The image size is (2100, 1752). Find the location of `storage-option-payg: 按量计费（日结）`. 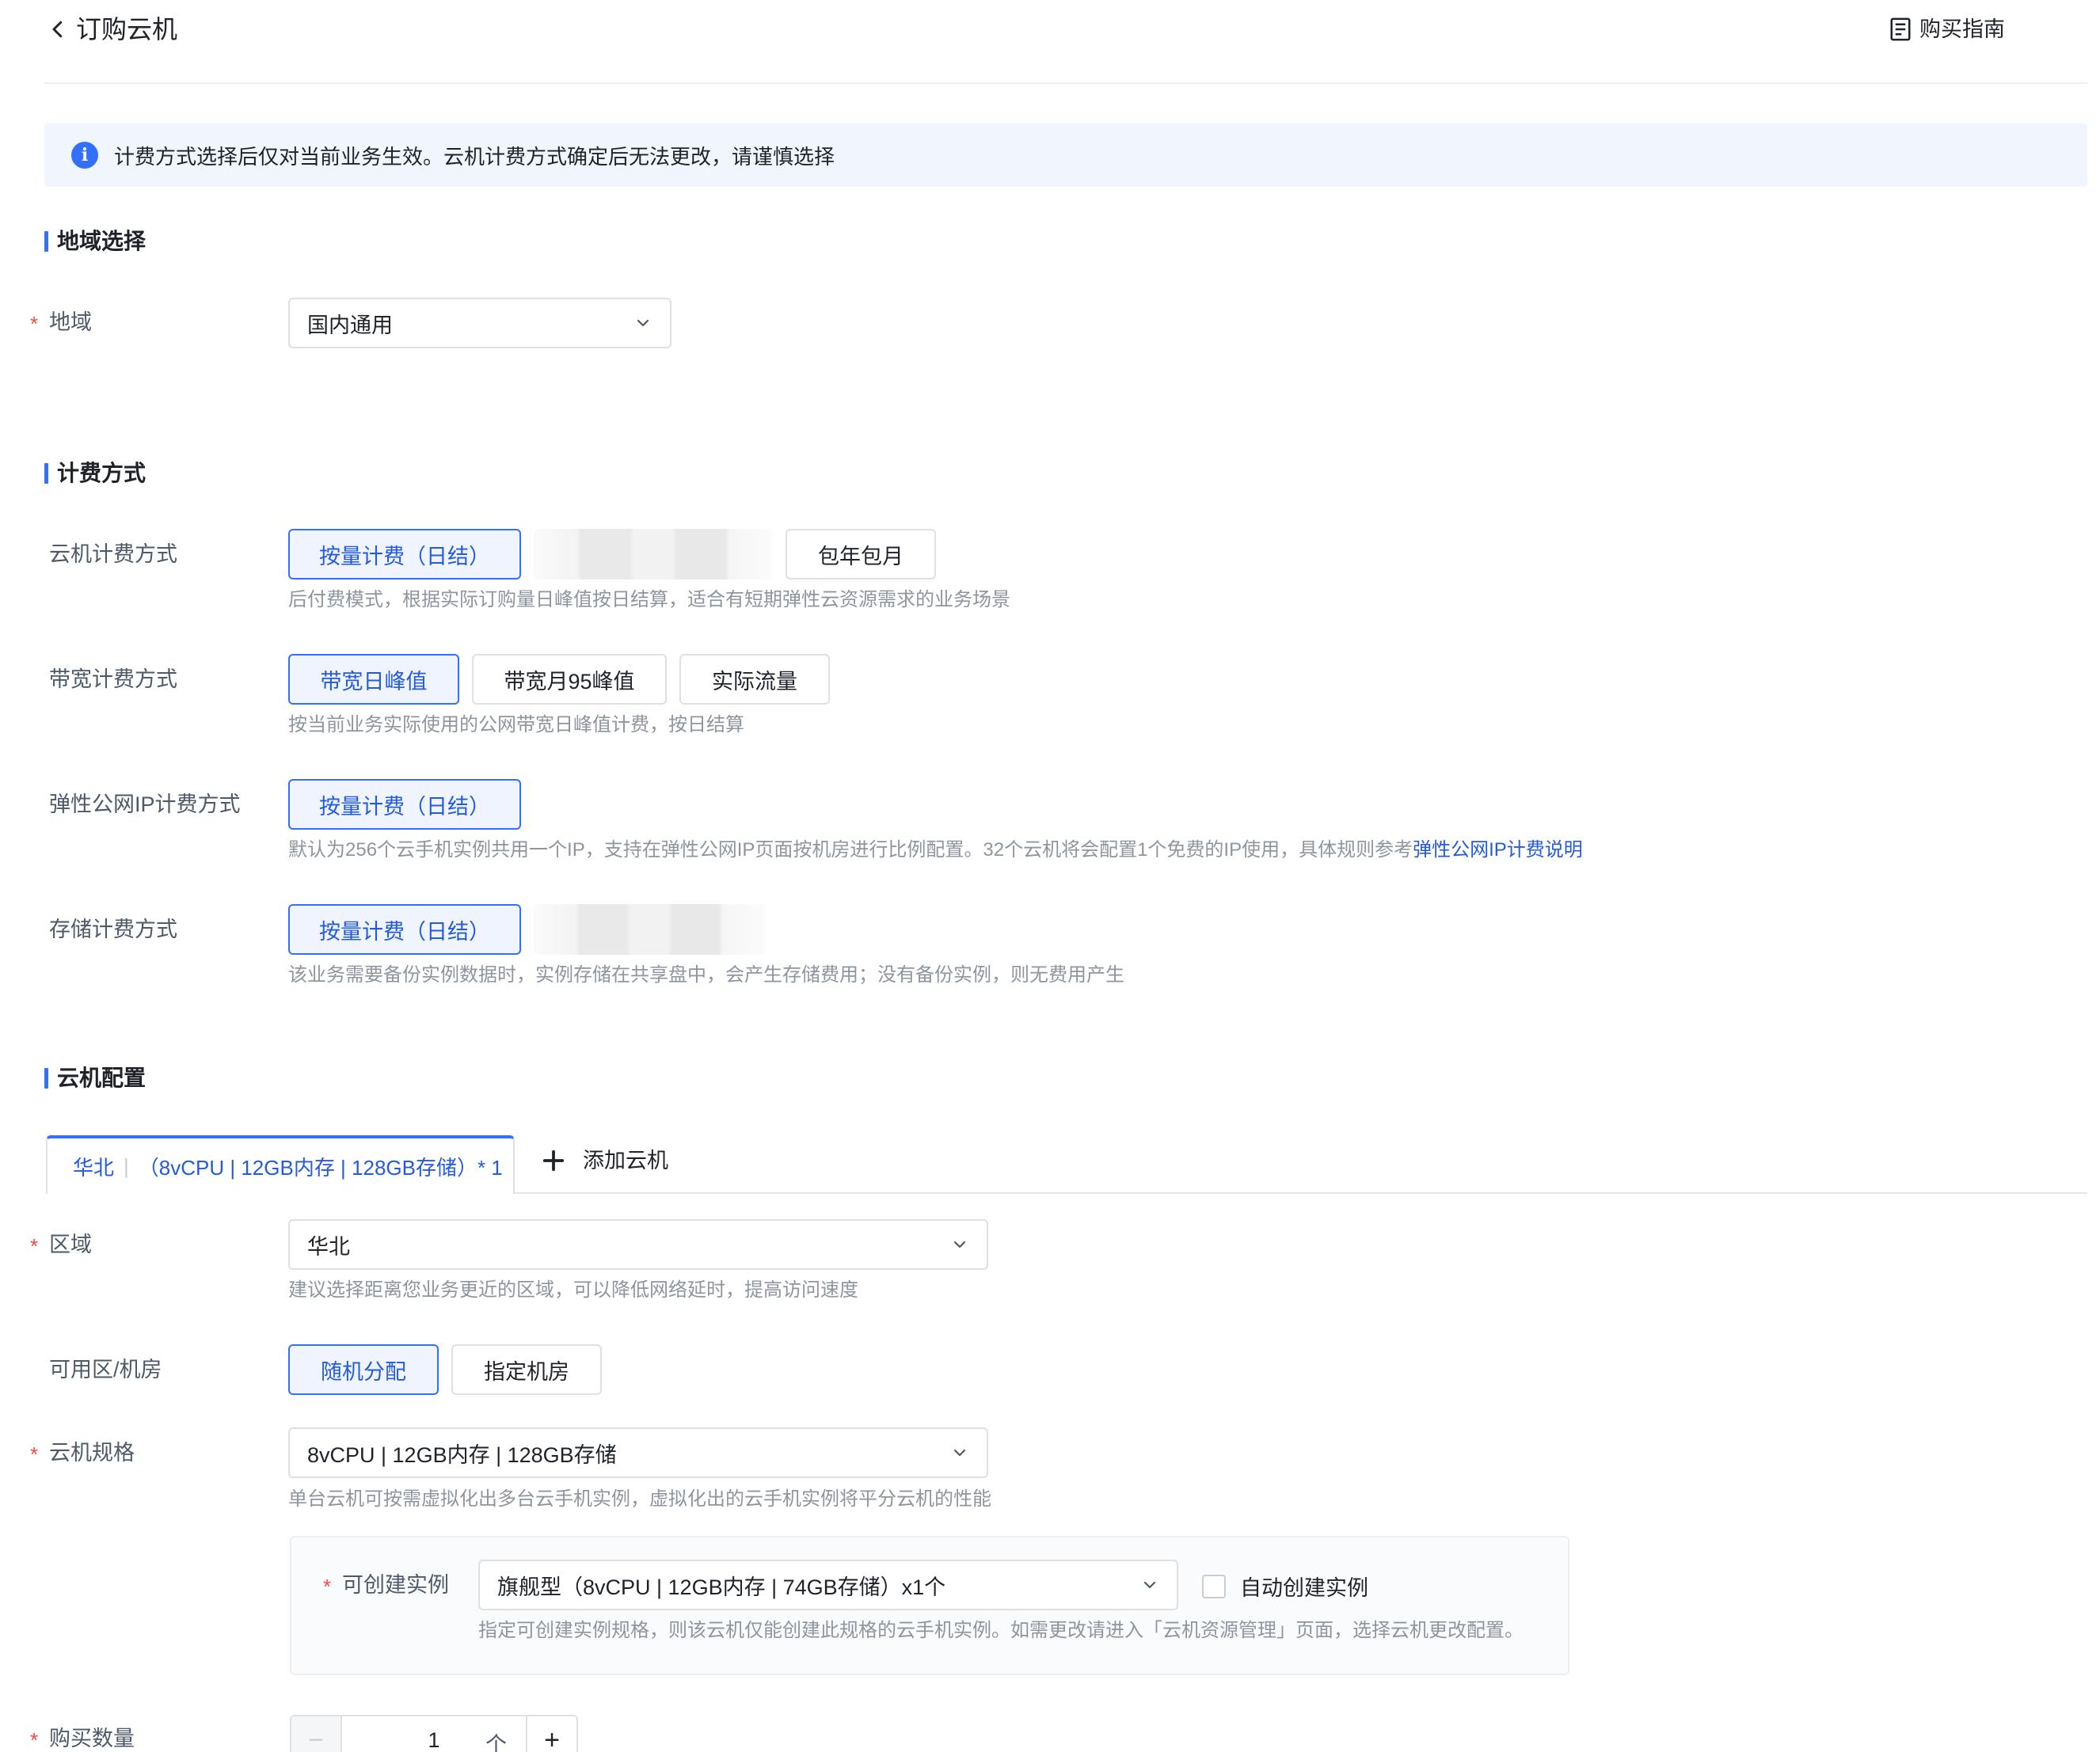

storage-option-payg: 按量计费（日结） is located at coordinates (404, 929).